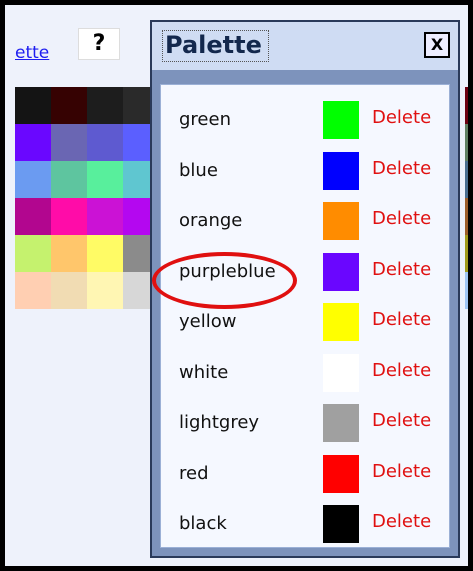 The image size is (473, 571). What do you see at coordinates (305, 373) in the screenshot?
I see `palette-row-white: white Delete` at bounding box center [305, 373].